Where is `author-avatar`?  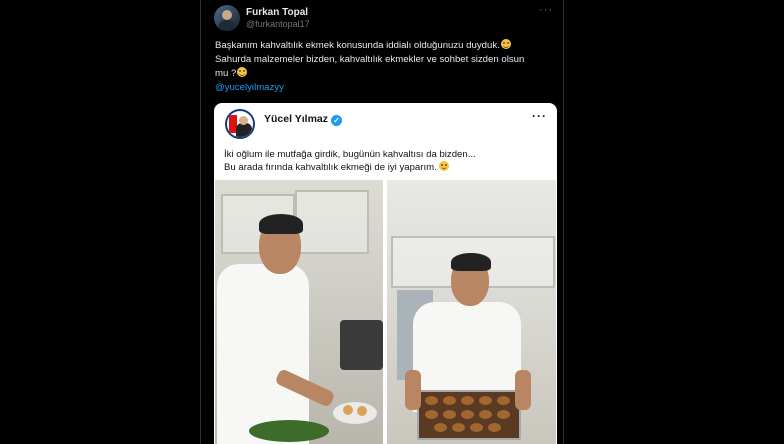
author-avatar is located at coordinates (227, 18).